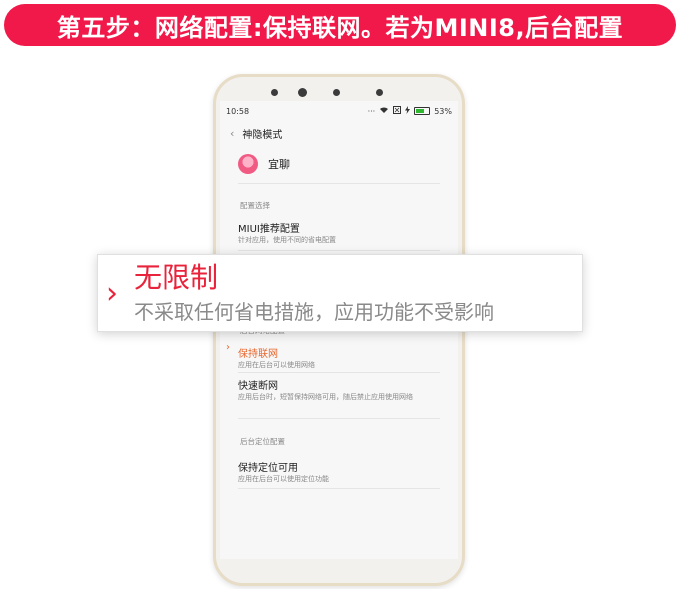 This screenshot has width=680, height=589. Describe the element at coordinates (397, 111) in the screenshot. I see `sim-icon` at that location.